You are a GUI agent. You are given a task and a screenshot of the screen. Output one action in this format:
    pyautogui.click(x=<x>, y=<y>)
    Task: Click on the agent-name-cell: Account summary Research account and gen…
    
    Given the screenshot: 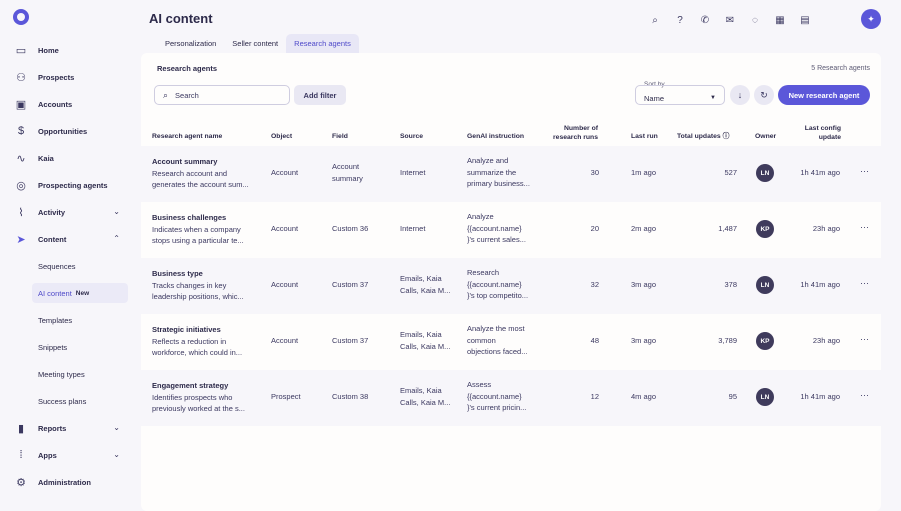 What is the action you would take?
    pyautogui.click(x=206, y=173)
    